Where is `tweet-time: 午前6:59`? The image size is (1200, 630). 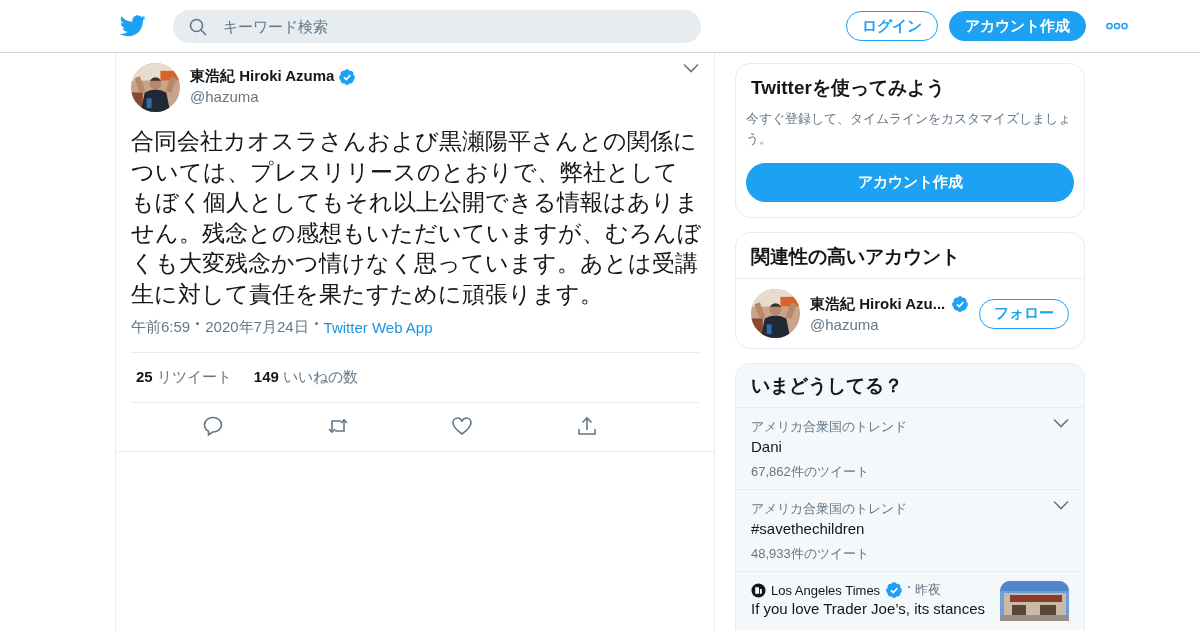
tweet-time: 午前6:59 is located at coordinates (161, 327).